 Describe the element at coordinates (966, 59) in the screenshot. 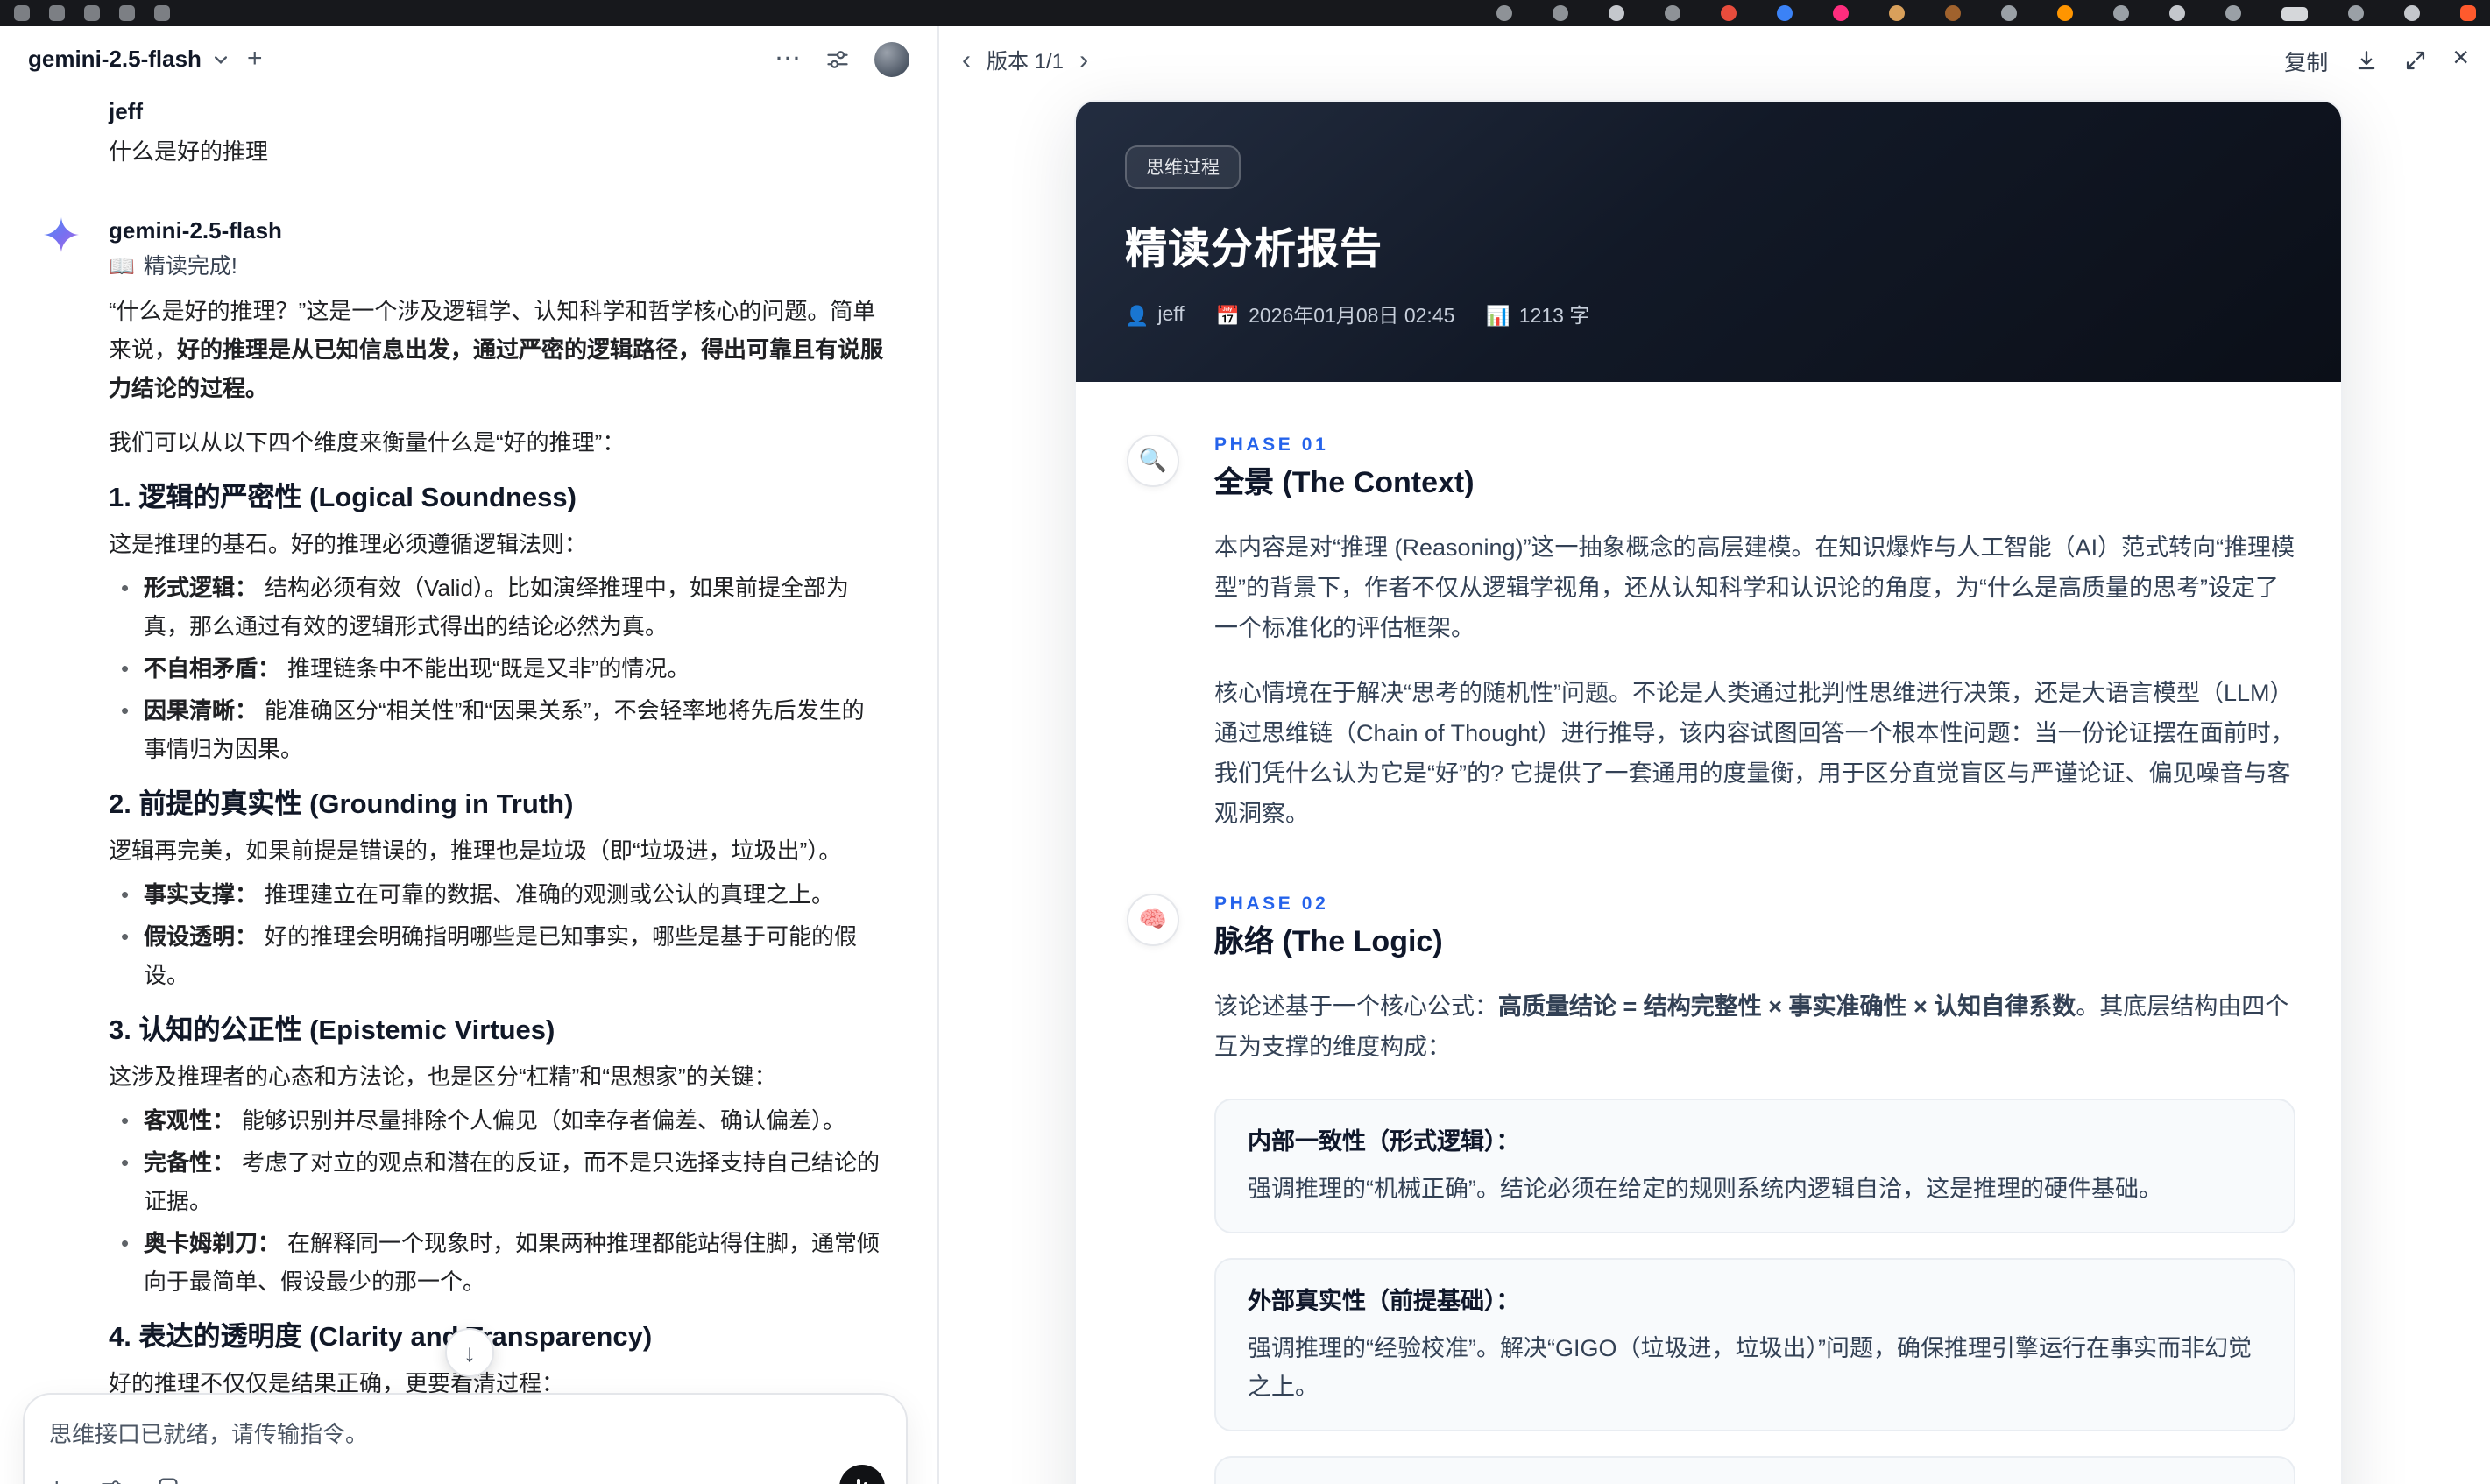

I see `previous-version-button: ‹` at that location.